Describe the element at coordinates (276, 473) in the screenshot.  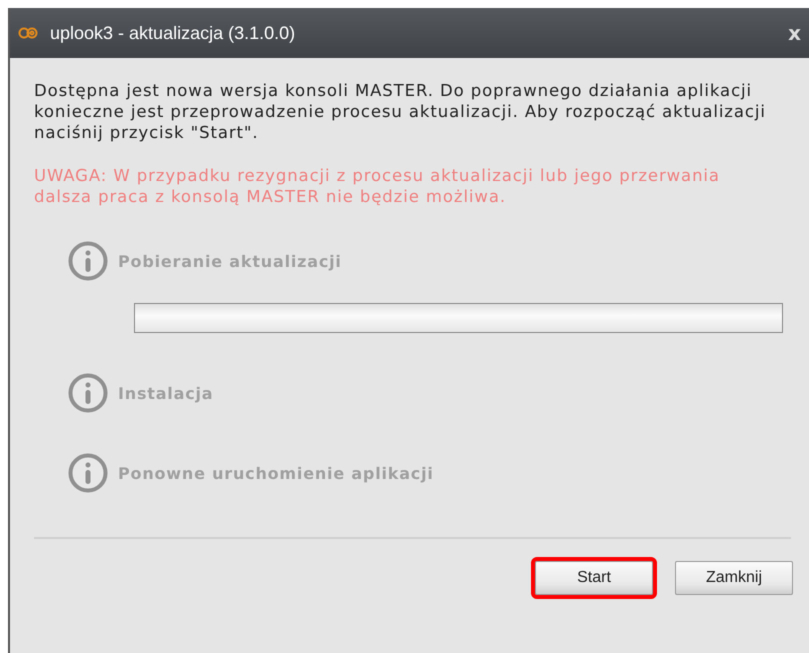
I see `step-label: Ponowne uruchomienie aplikacji` at that location.